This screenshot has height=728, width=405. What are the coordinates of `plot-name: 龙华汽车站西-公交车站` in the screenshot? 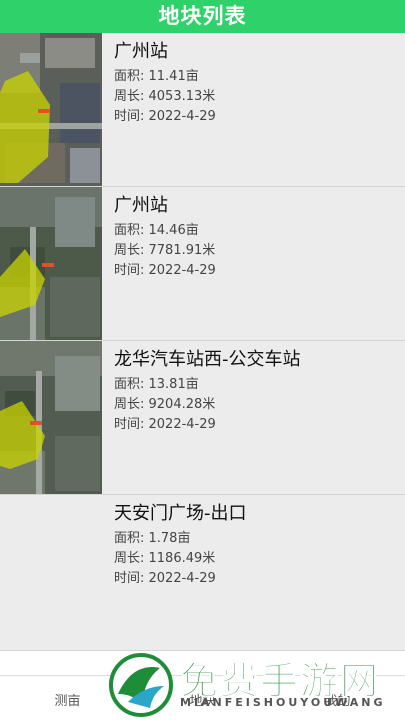 It's located at (207, 359).